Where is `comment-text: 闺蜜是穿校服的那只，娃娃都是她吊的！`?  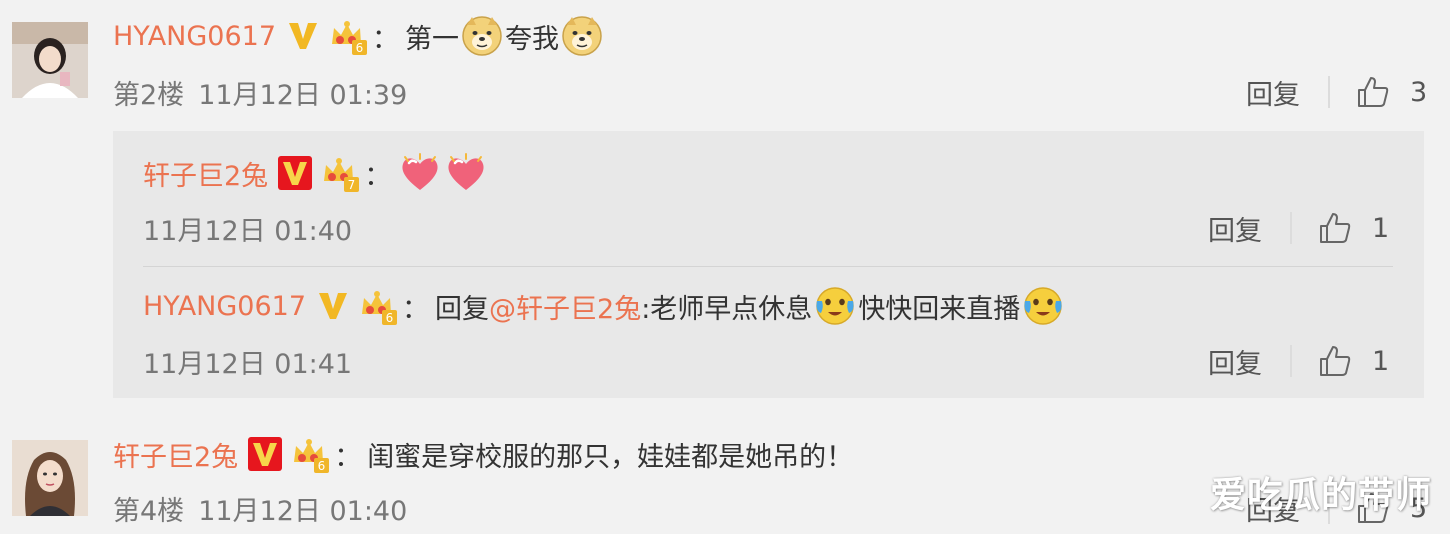
comment-text: 闺蜜是穿校服的那只，娃娃都是她吊的！ is located at coordinates (610, 457).